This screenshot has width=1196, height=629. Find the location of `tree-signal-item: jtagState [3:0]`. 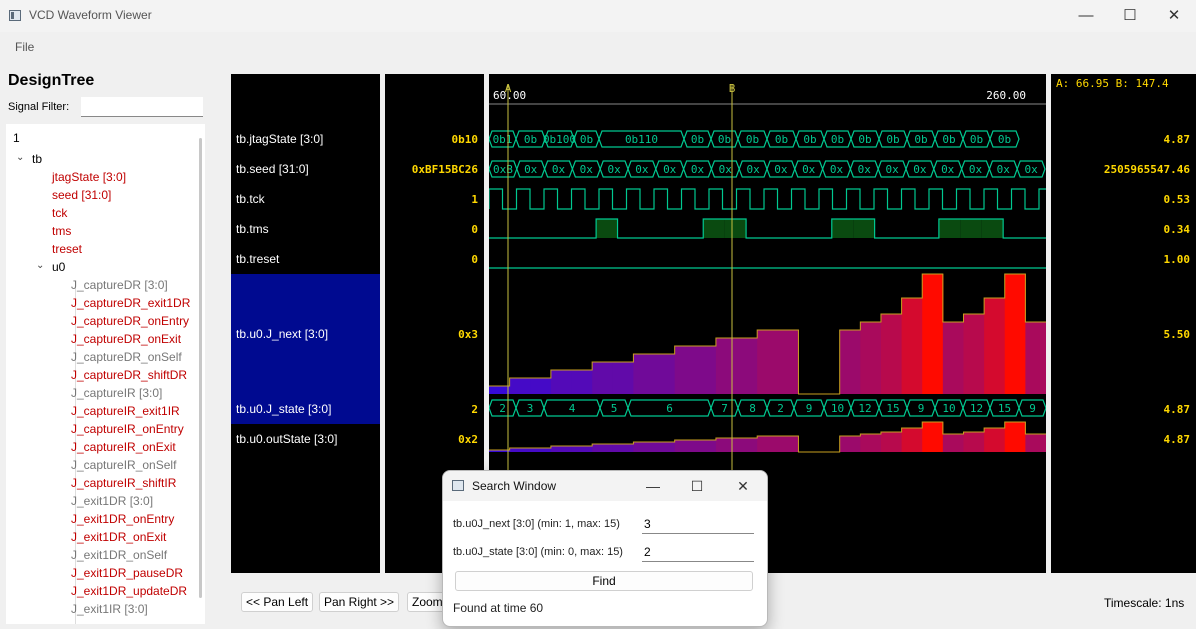

tree-signal-item: jtagState [3:0] is located at coordinates (89, 177).